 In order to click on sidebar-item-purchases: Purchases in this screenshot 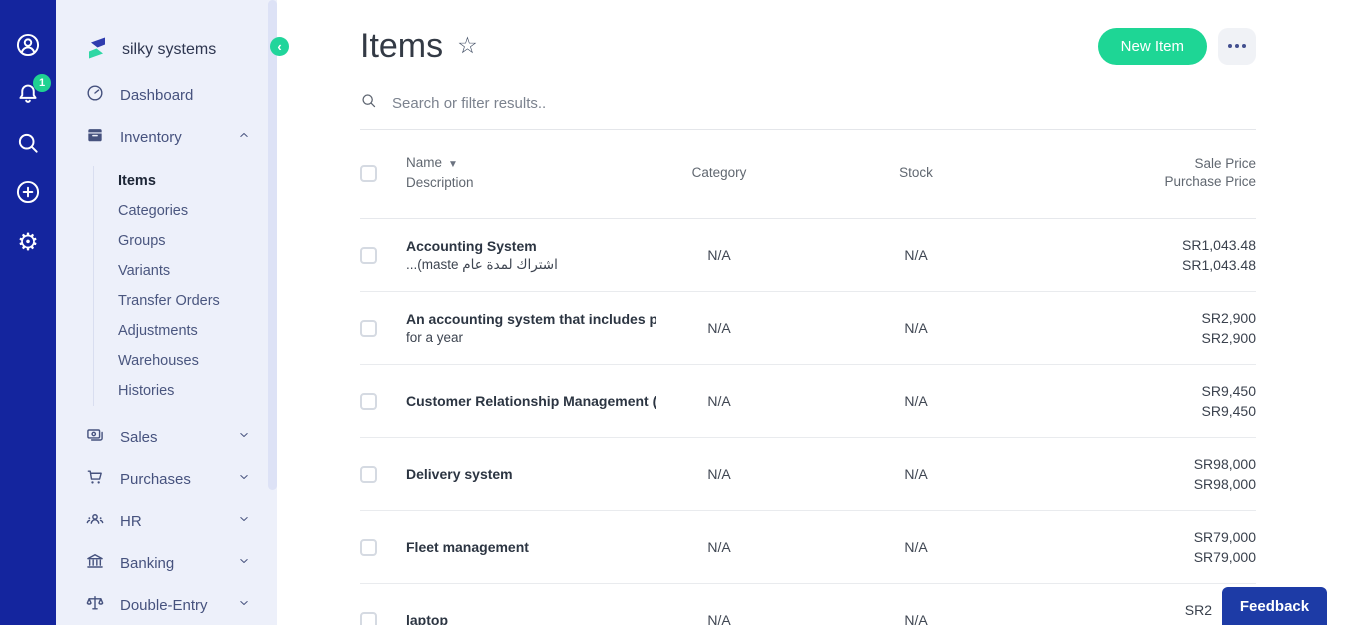, I will do `click(166, 479)`.